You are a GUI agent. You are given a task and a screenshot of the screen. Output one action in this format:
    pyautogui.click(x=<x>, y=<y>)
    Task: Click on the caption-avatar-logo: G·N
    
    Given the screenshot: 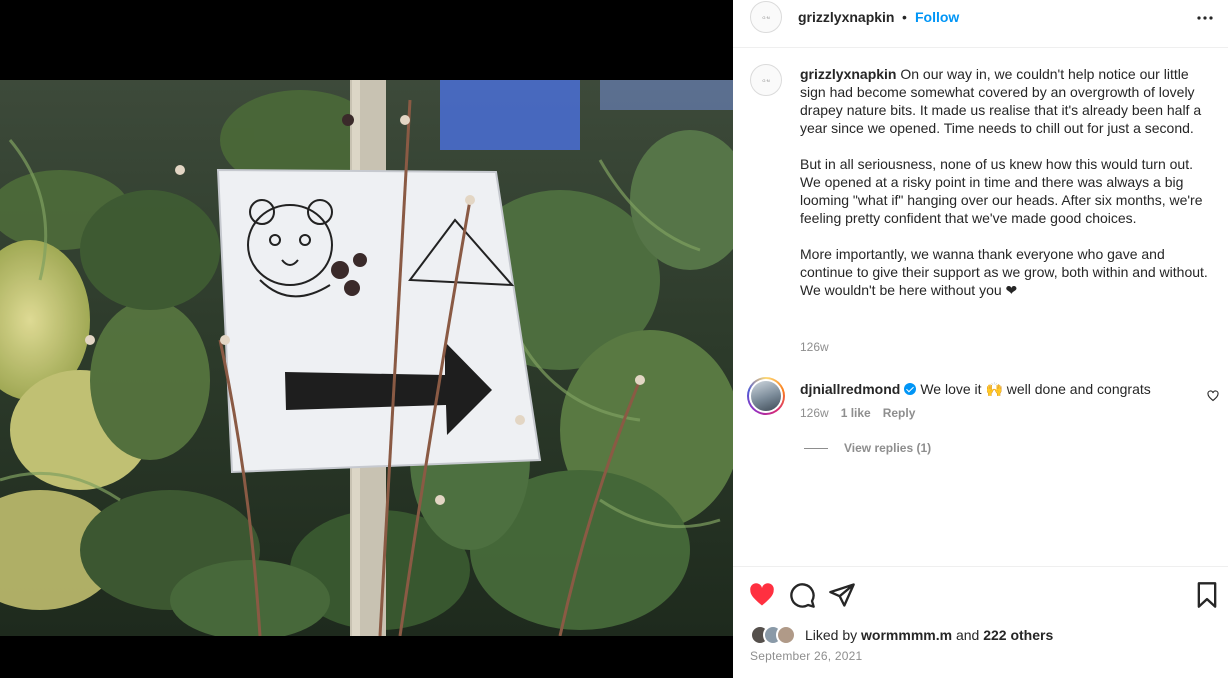 What is the action you would take?
    pyautogui.click(x=766, y=80)
    